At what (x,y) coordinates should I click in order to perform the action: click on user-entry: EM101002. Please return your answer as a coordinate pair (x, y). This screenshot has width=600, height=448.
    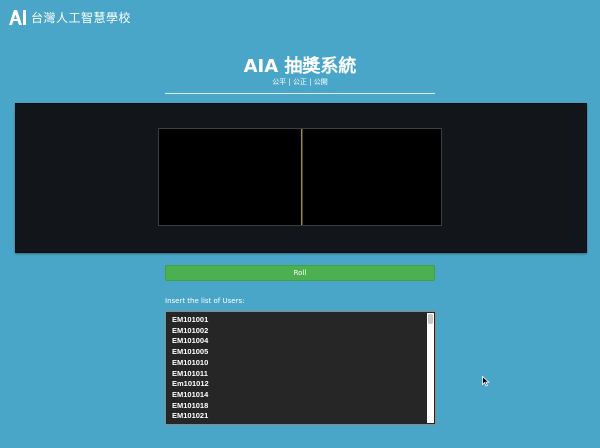
    Looking at the image, I should click on (190, 330).